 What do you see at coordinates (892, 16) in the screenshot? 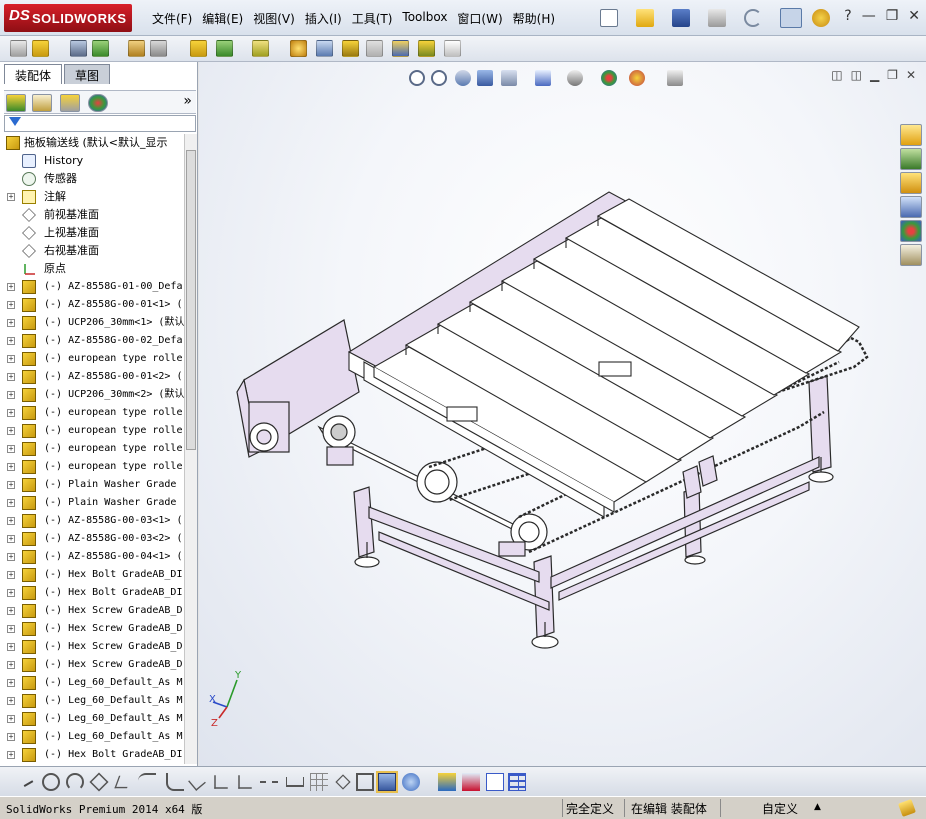
I see `restore-button: ❐` at bounding box center [892, 16].